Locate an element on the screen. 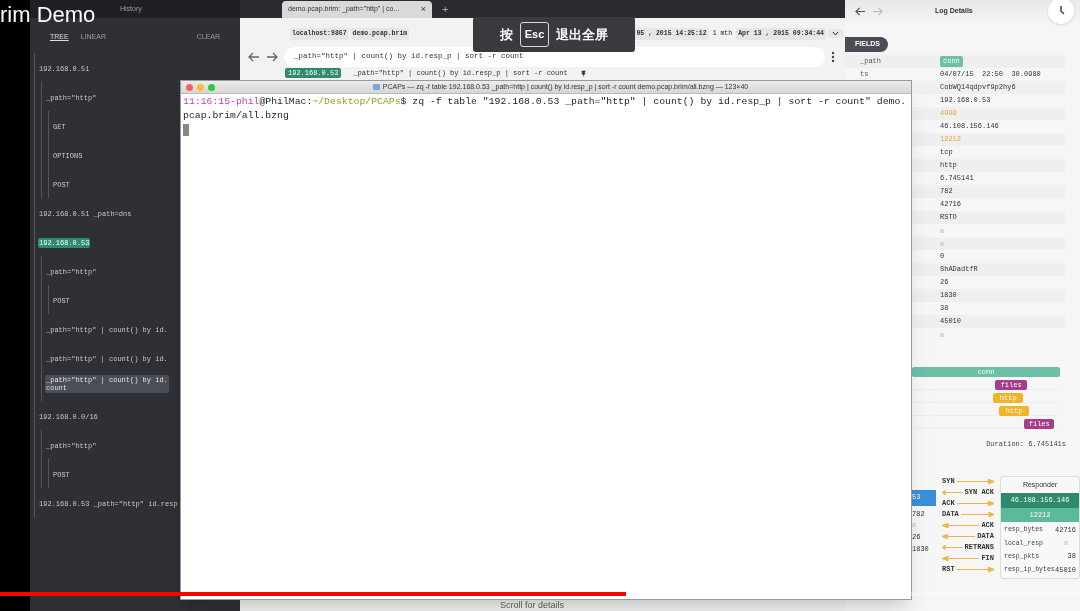 The image size is (1080, 611). scroll-hint: Scroll for details is located at coordinates (532, 605).